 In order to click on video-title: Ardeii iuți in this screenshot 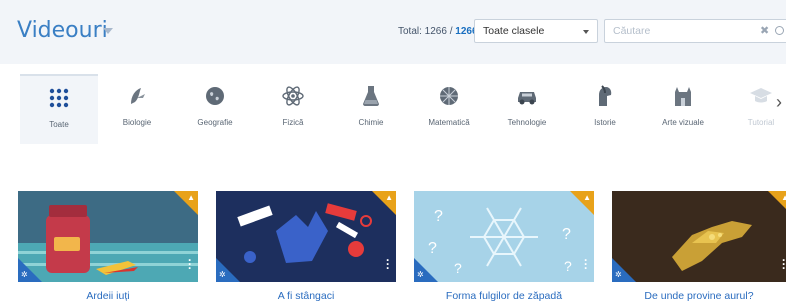, I will do `click(108, 296)`.